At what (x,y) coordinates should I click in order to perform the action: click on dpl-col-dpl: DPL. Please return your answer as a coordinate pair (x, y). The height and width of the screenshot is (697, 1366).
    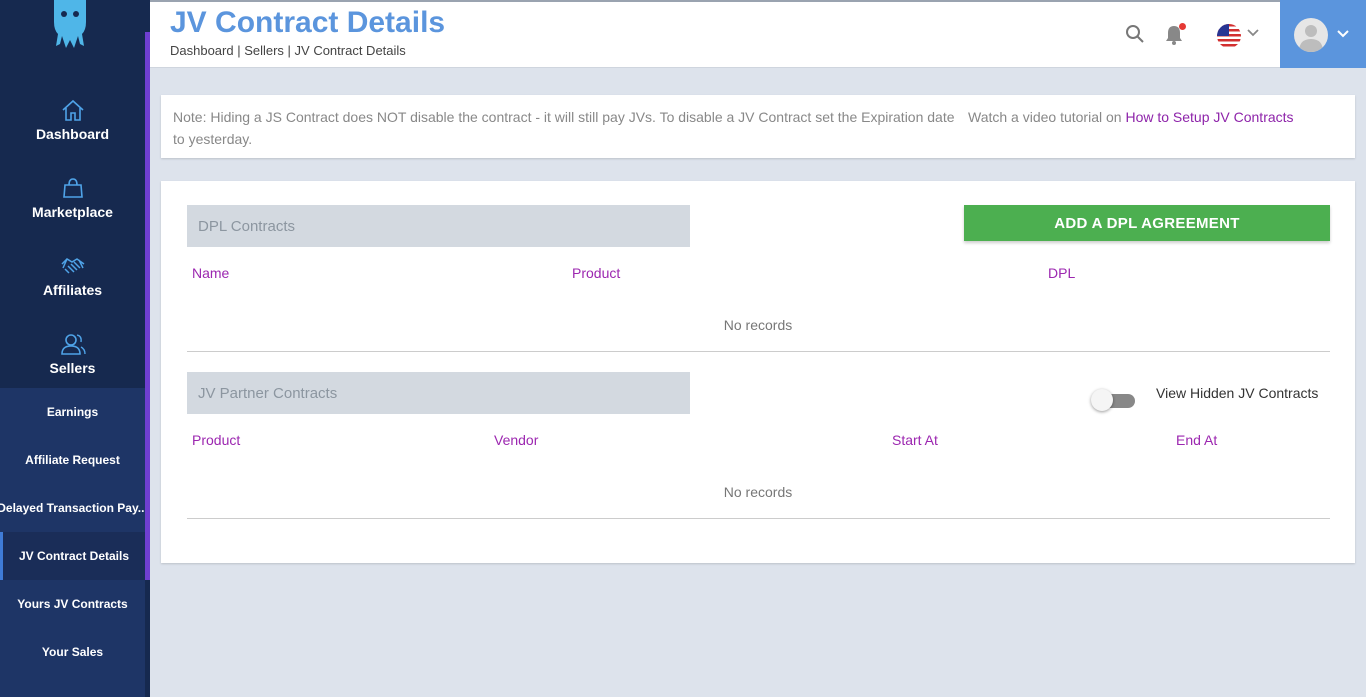
    Looking at the image, I should click on (1061, 273).